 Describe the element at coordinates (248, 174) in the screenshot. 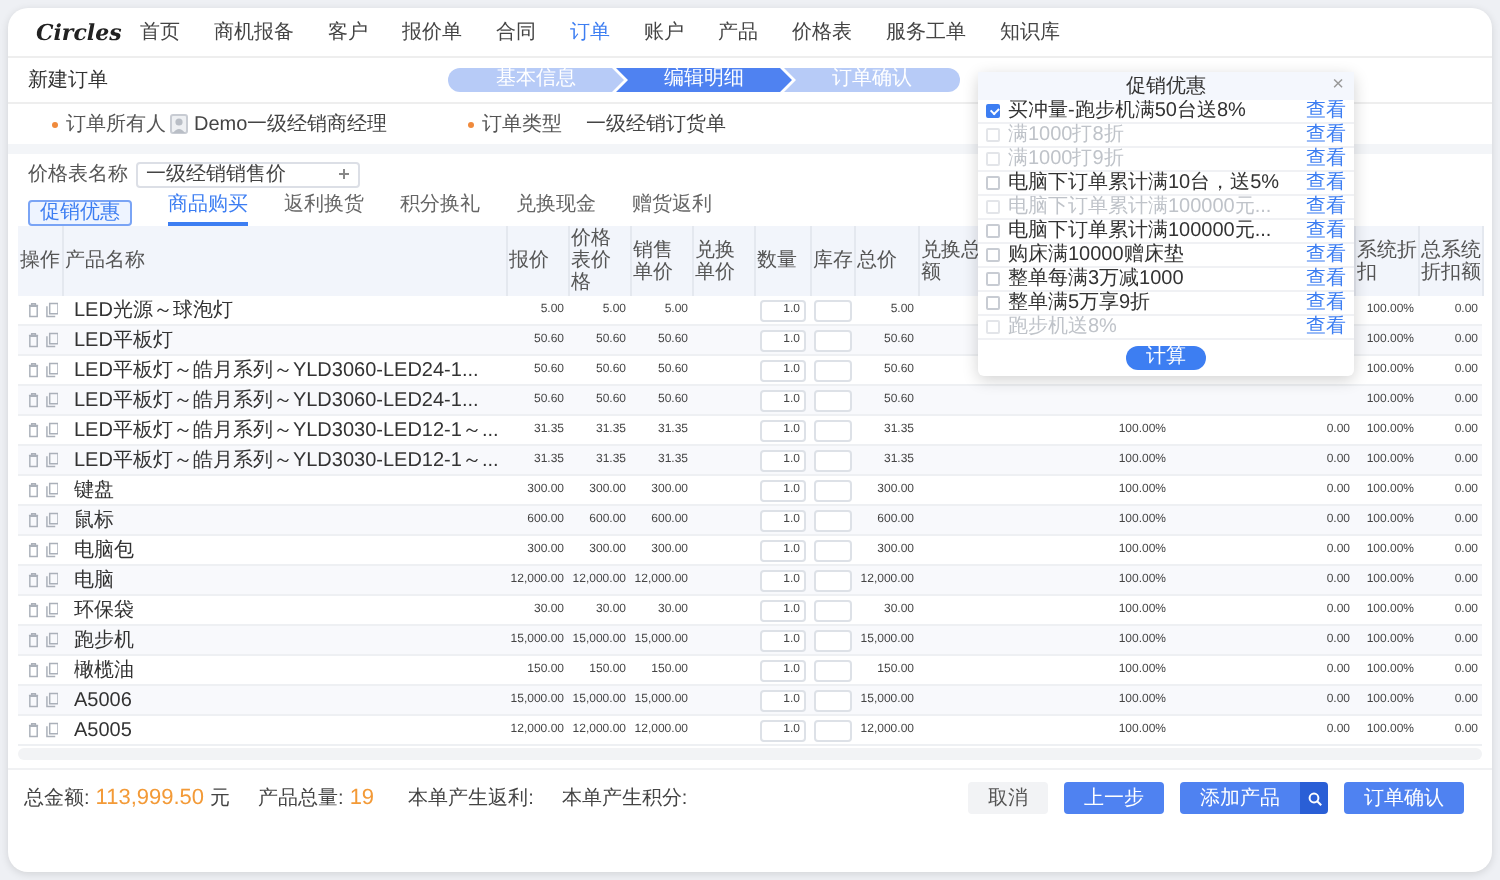

I see `price-list-select: 一级经销销售价` at that location.